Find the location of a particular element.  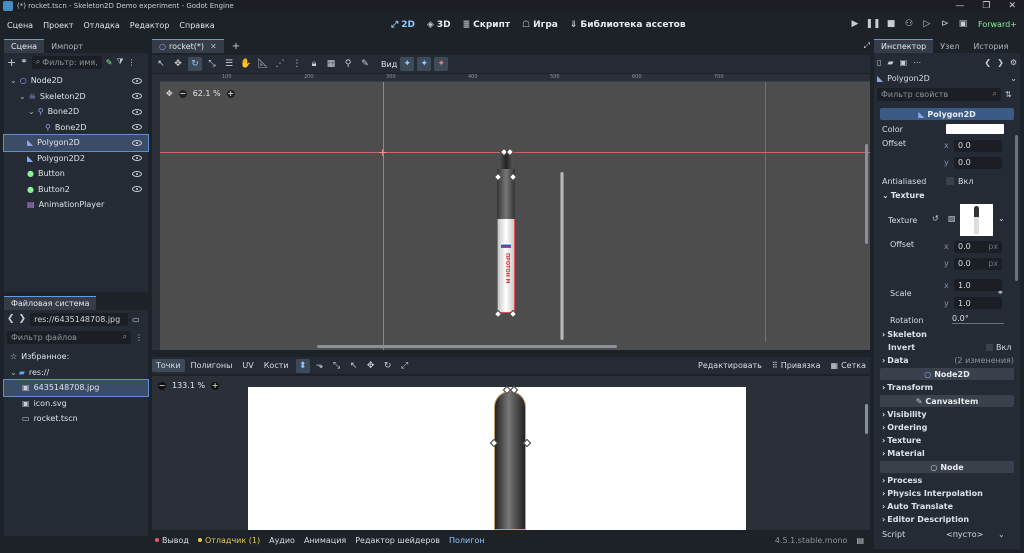

open-folder-icon: ▰ is located at coordinates (890, 62).